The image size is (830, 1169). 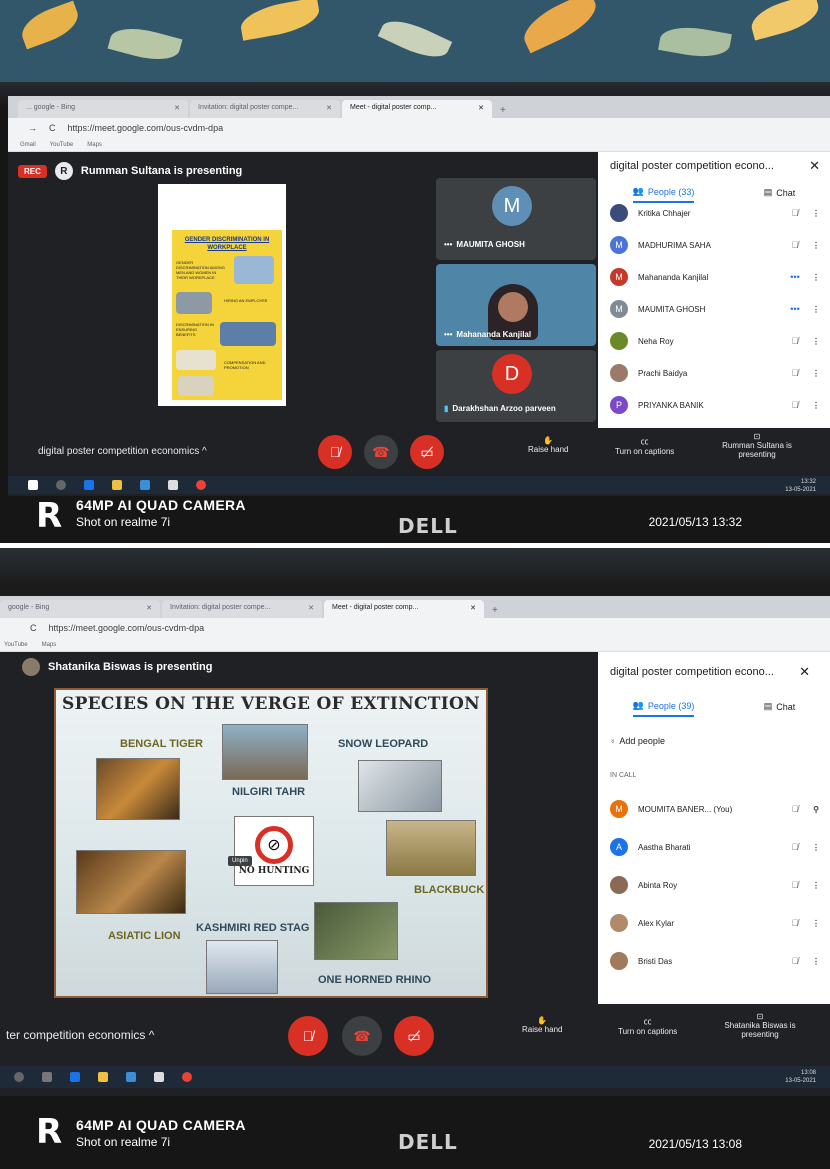 I want to click on photo-datetime: 2021/05/13 13:08, so click(x=695, y=1144).